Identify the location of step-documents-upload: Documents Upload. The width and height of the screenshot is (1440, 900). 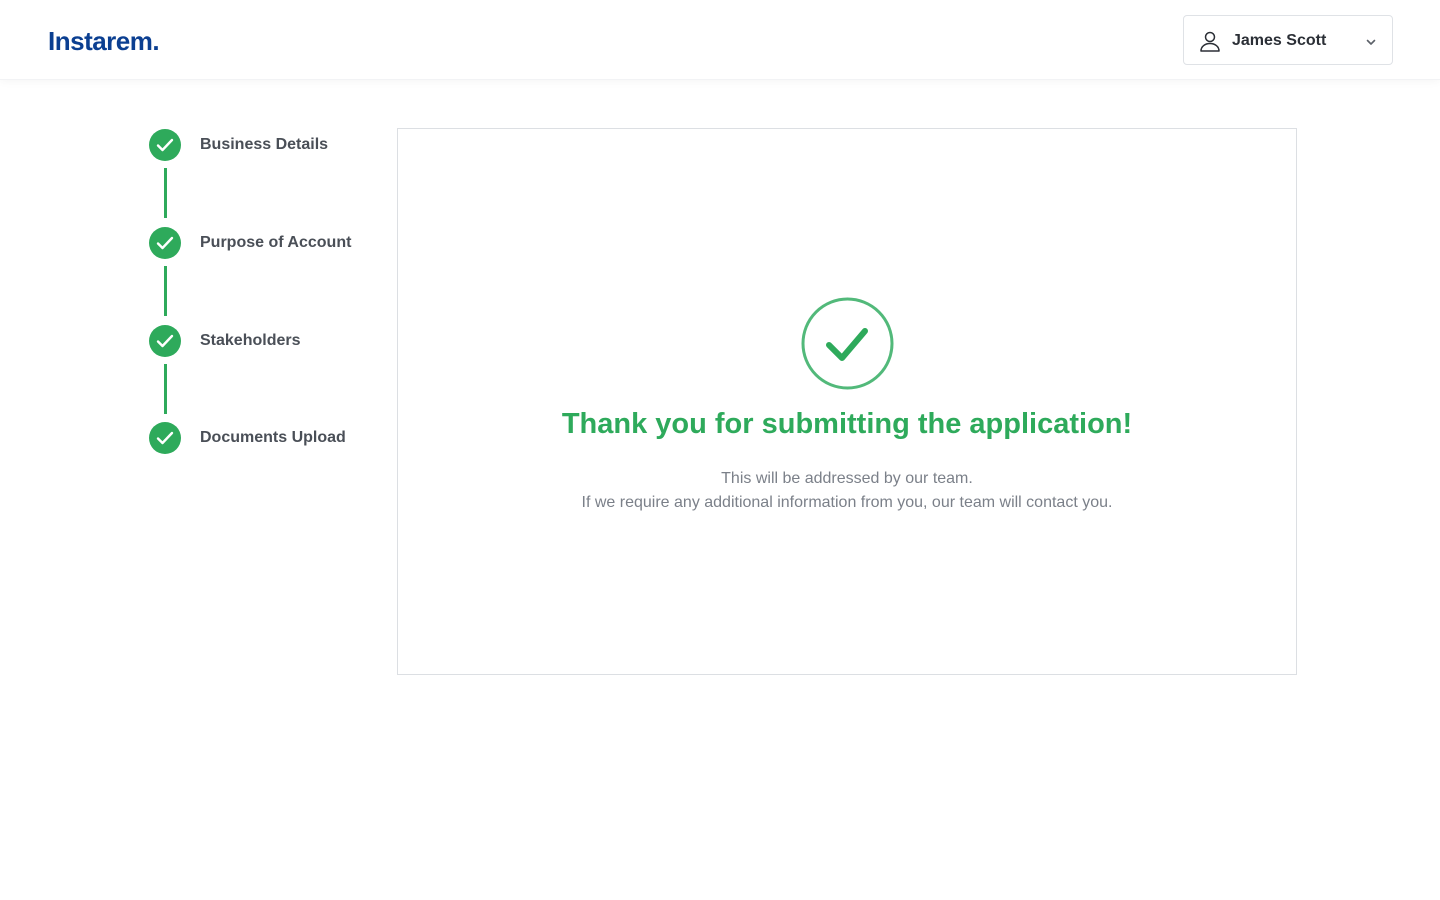
(263, 438).